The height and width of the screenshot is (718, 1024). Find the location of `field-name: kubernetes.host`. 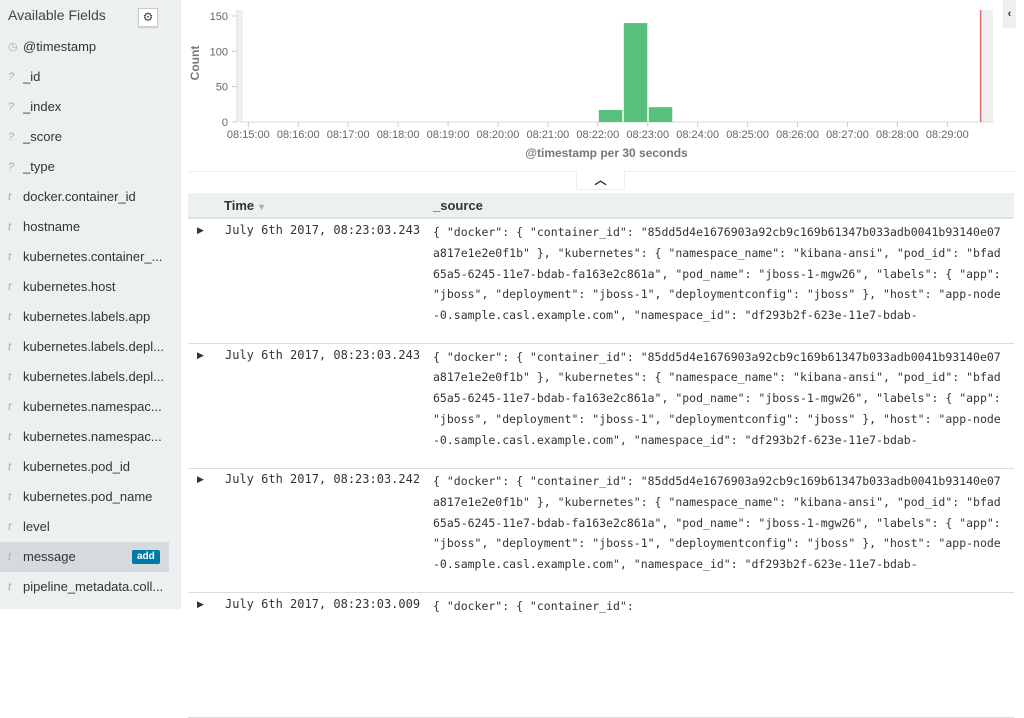

field-name: kubernetes.host is located at coordinates (69, 286).